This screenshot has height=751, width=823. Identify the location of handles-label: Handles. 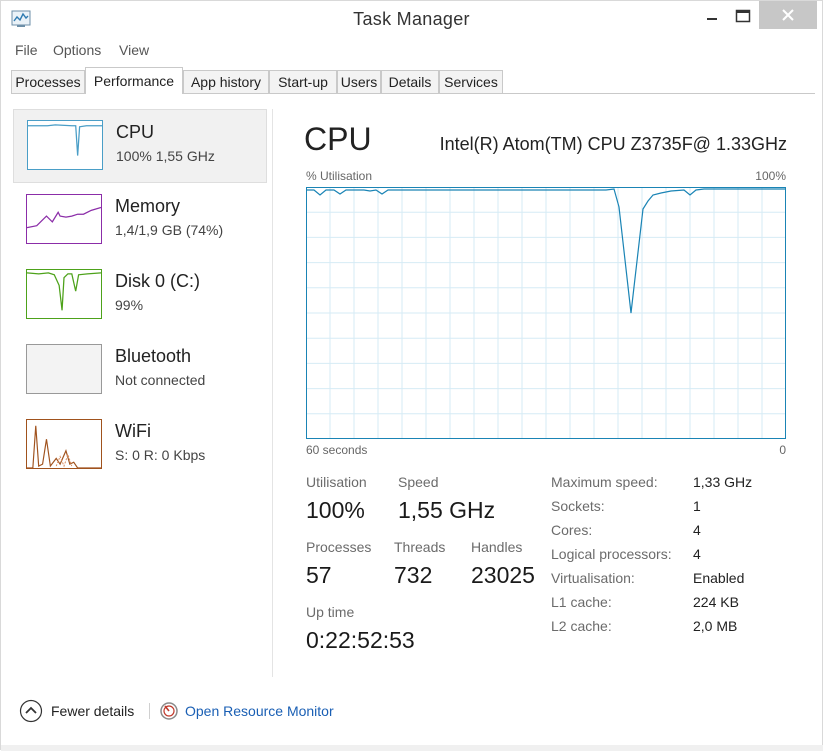
(497, 547).